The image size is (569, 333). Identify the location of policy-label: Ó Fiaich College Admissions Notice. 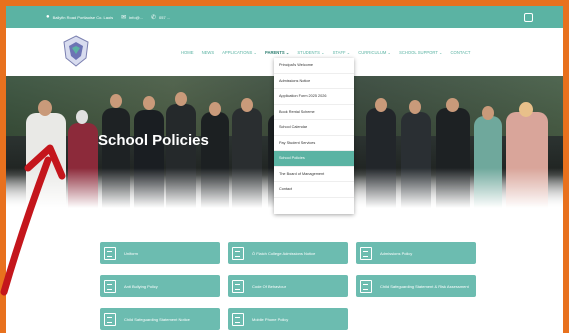
(284, 253).